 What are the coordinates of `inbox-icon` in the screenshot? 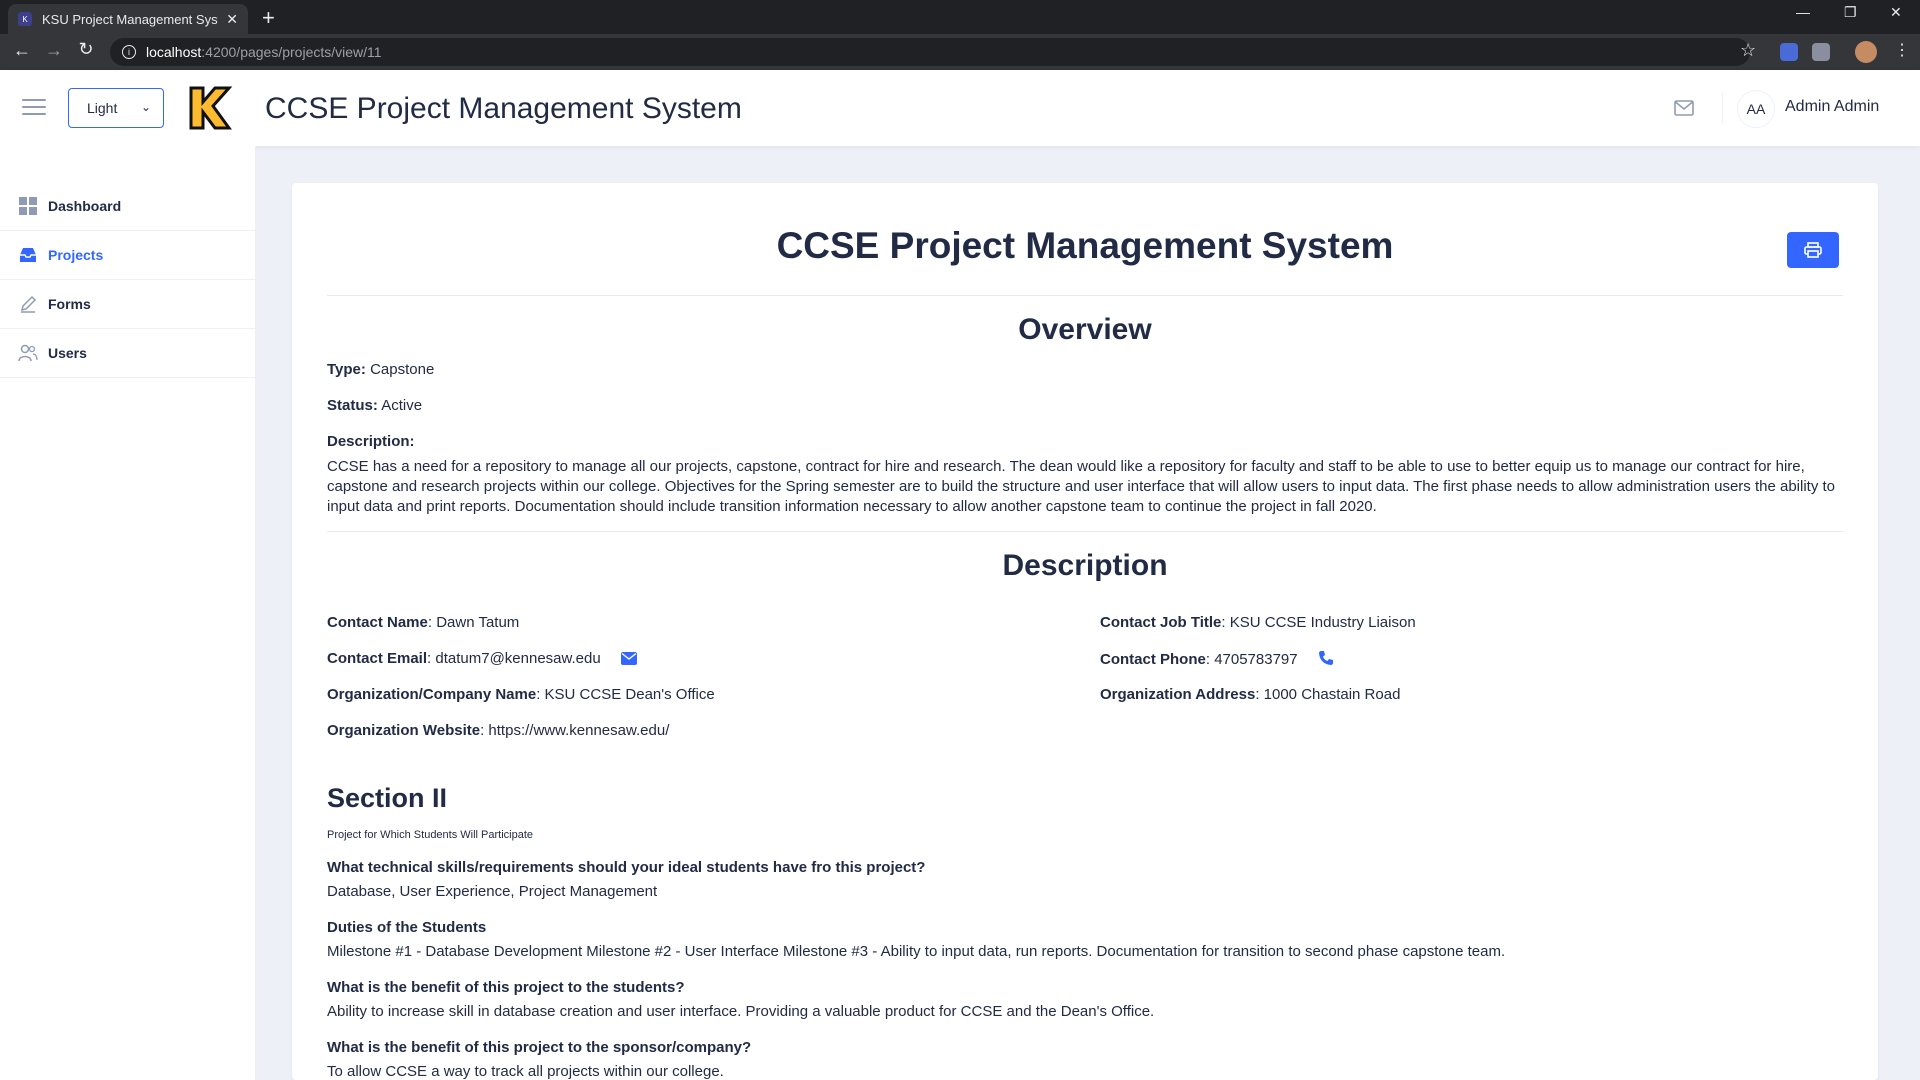 It's located at (28, 255).